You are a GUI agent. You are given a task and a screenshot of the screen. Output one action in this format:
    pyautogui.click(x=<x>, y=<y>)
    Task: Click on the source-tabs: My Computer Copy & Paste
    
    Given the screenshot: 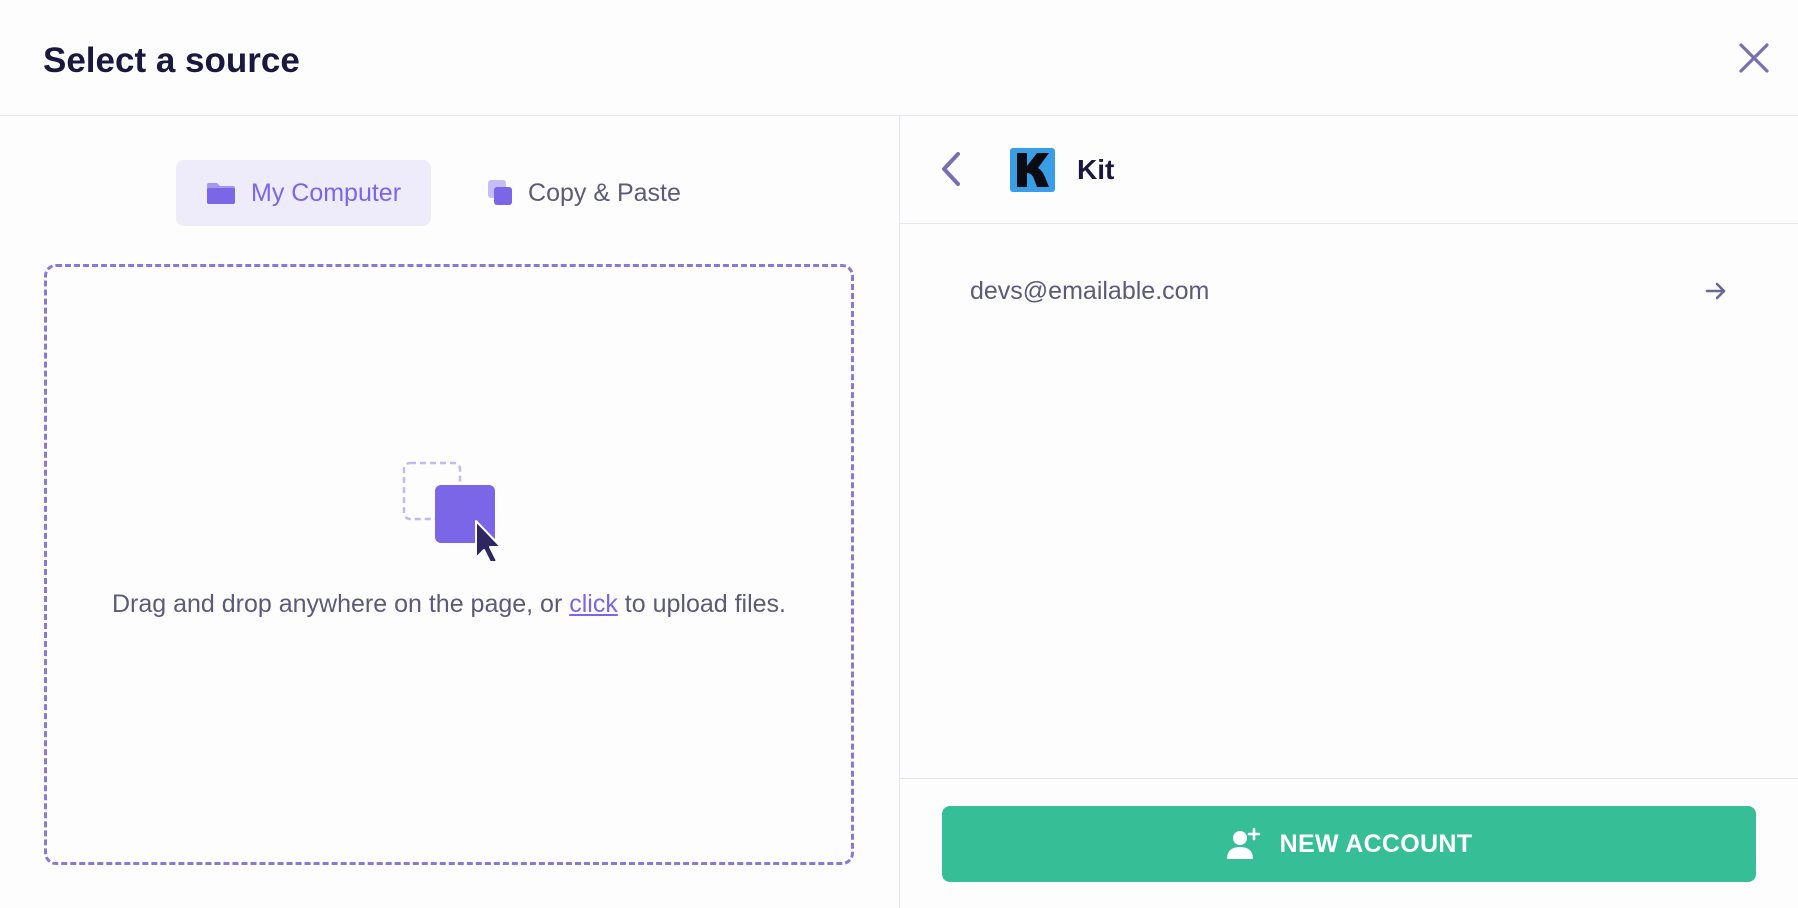 What is the action you would take?
    pyautogui.click(x=443, y=193)
    